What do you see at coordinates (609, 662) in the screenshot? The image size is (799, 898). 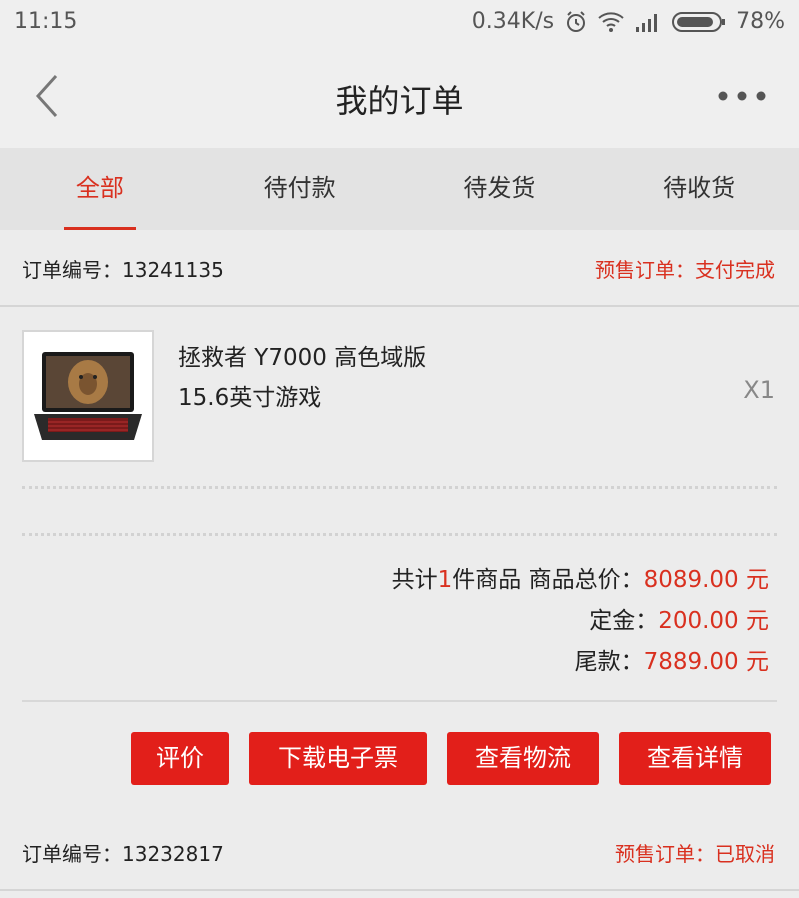 I see `balance-label: 尾款：` at bounding box center [609, 662].